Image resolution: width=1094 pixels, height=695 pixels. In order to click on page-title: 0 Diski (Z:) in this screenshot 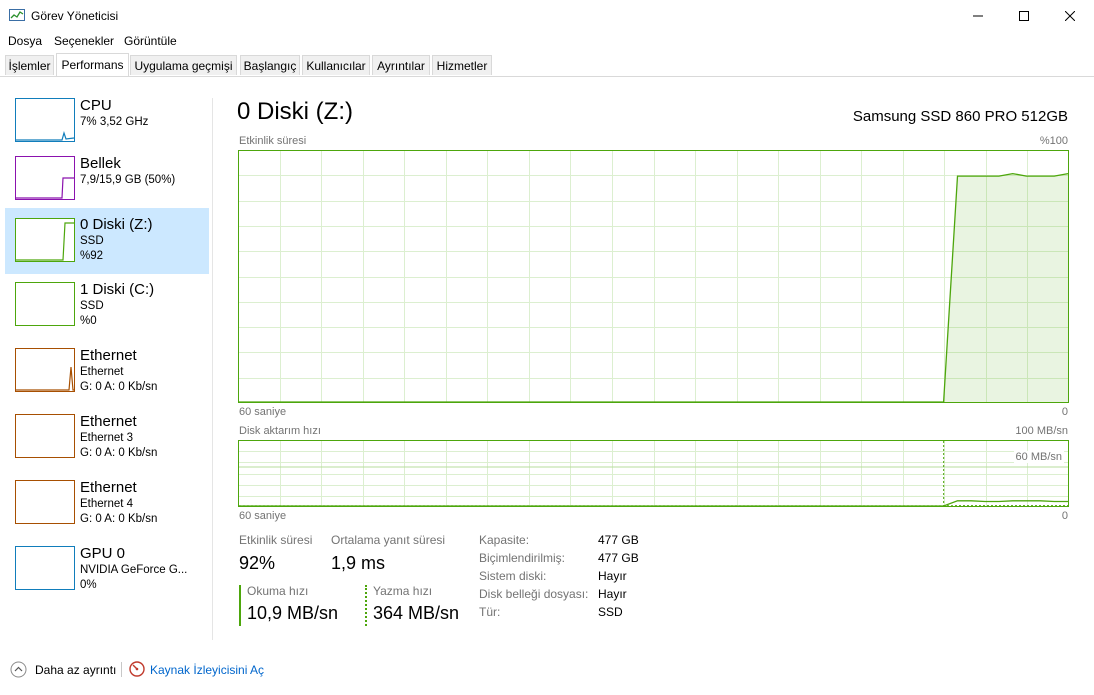, I will do `click(295, 111)`.